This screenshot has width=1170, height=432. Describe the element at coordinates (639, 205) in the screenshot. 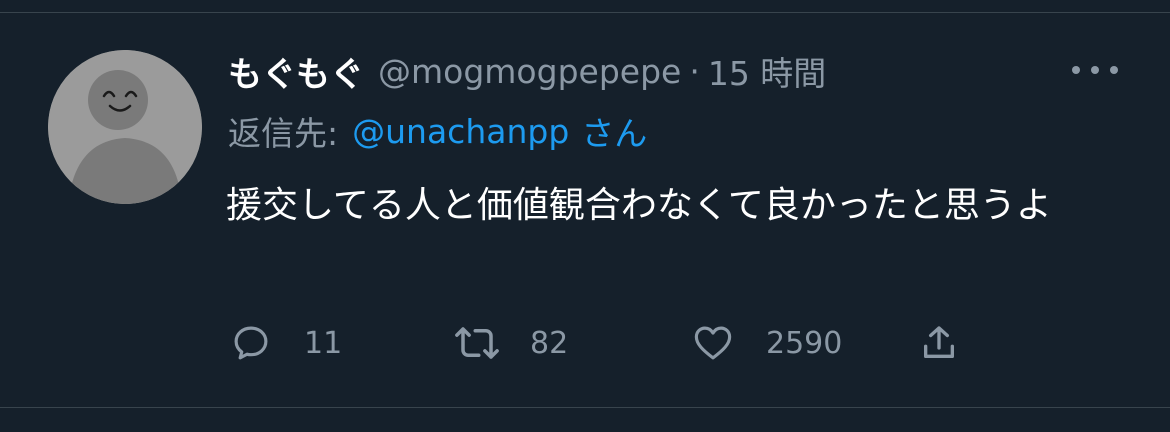

I see `tweet-text: 援交してる人と価値観合わなくて良かったと思うよ` at that location.